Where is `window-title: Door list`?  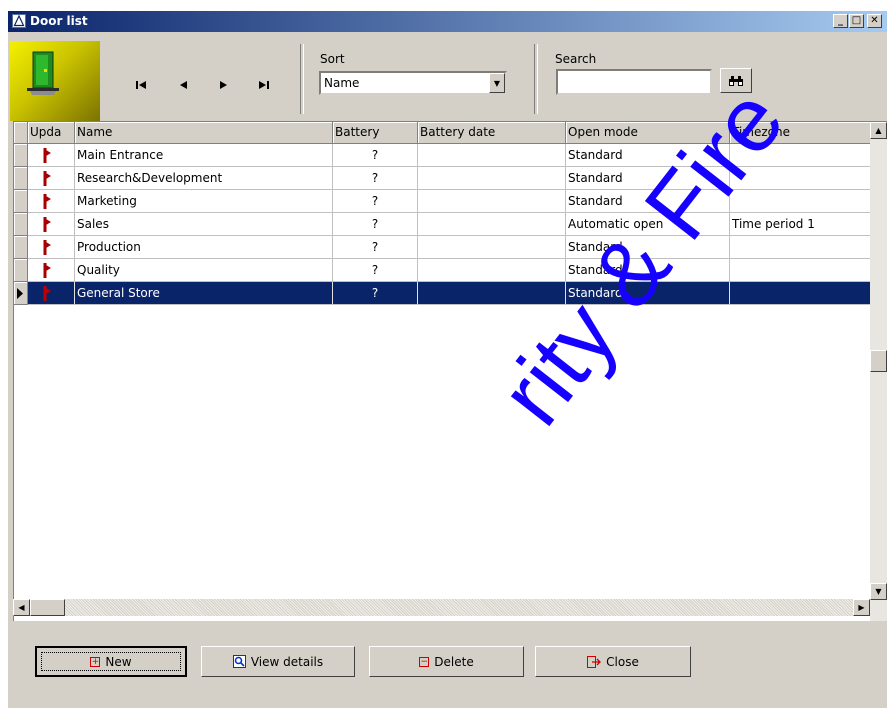
window-title: Door list is located at coordinates (59, 21).